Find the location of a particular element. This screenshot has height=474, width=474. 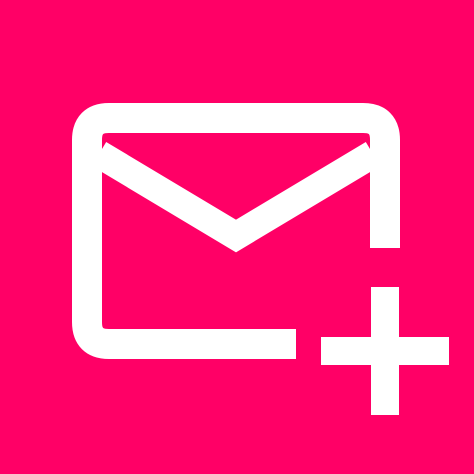

plus-horizontal-bar is located at coordinates (385, 351).